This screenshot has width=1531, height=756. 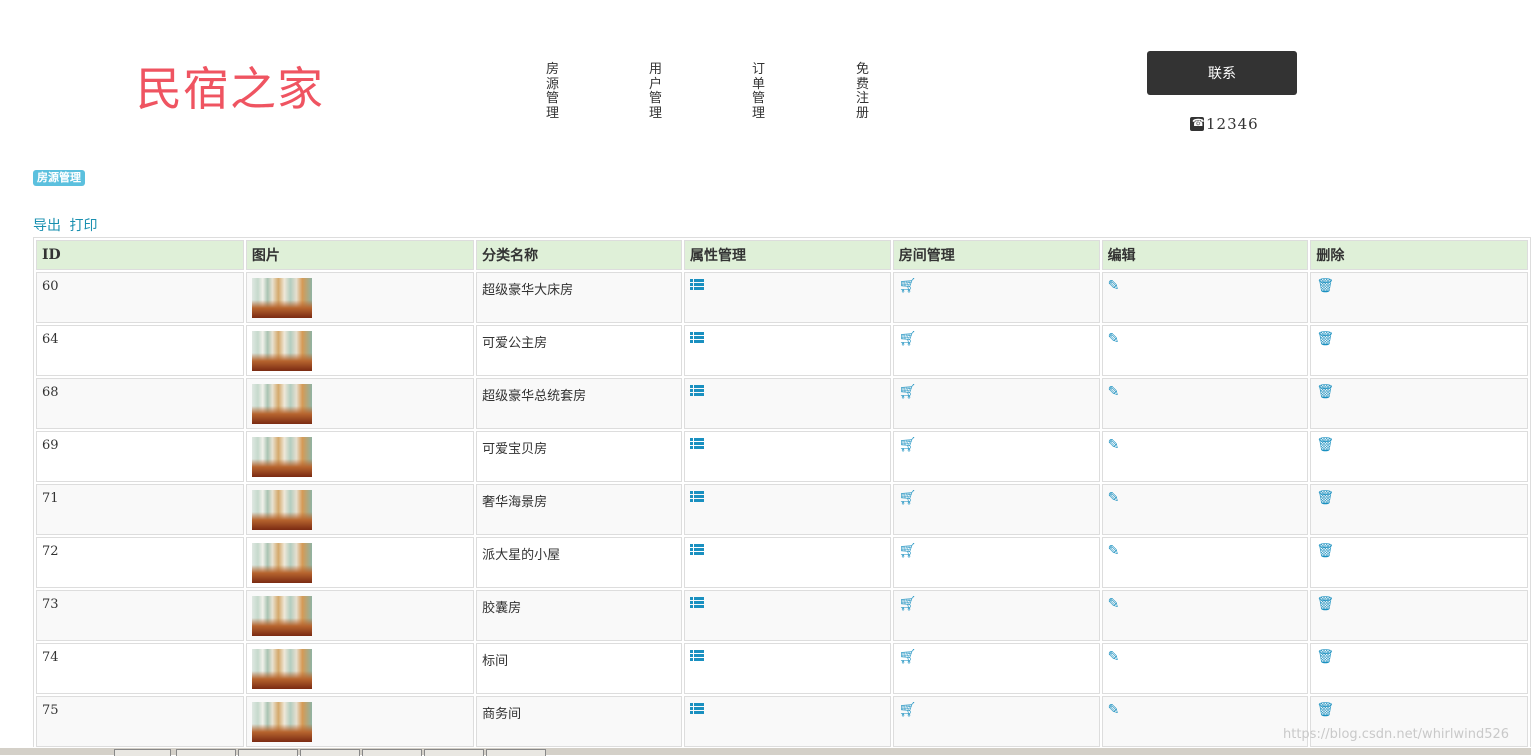 I want to click on section-badge: 房源管理, so click(x=59, y=178).